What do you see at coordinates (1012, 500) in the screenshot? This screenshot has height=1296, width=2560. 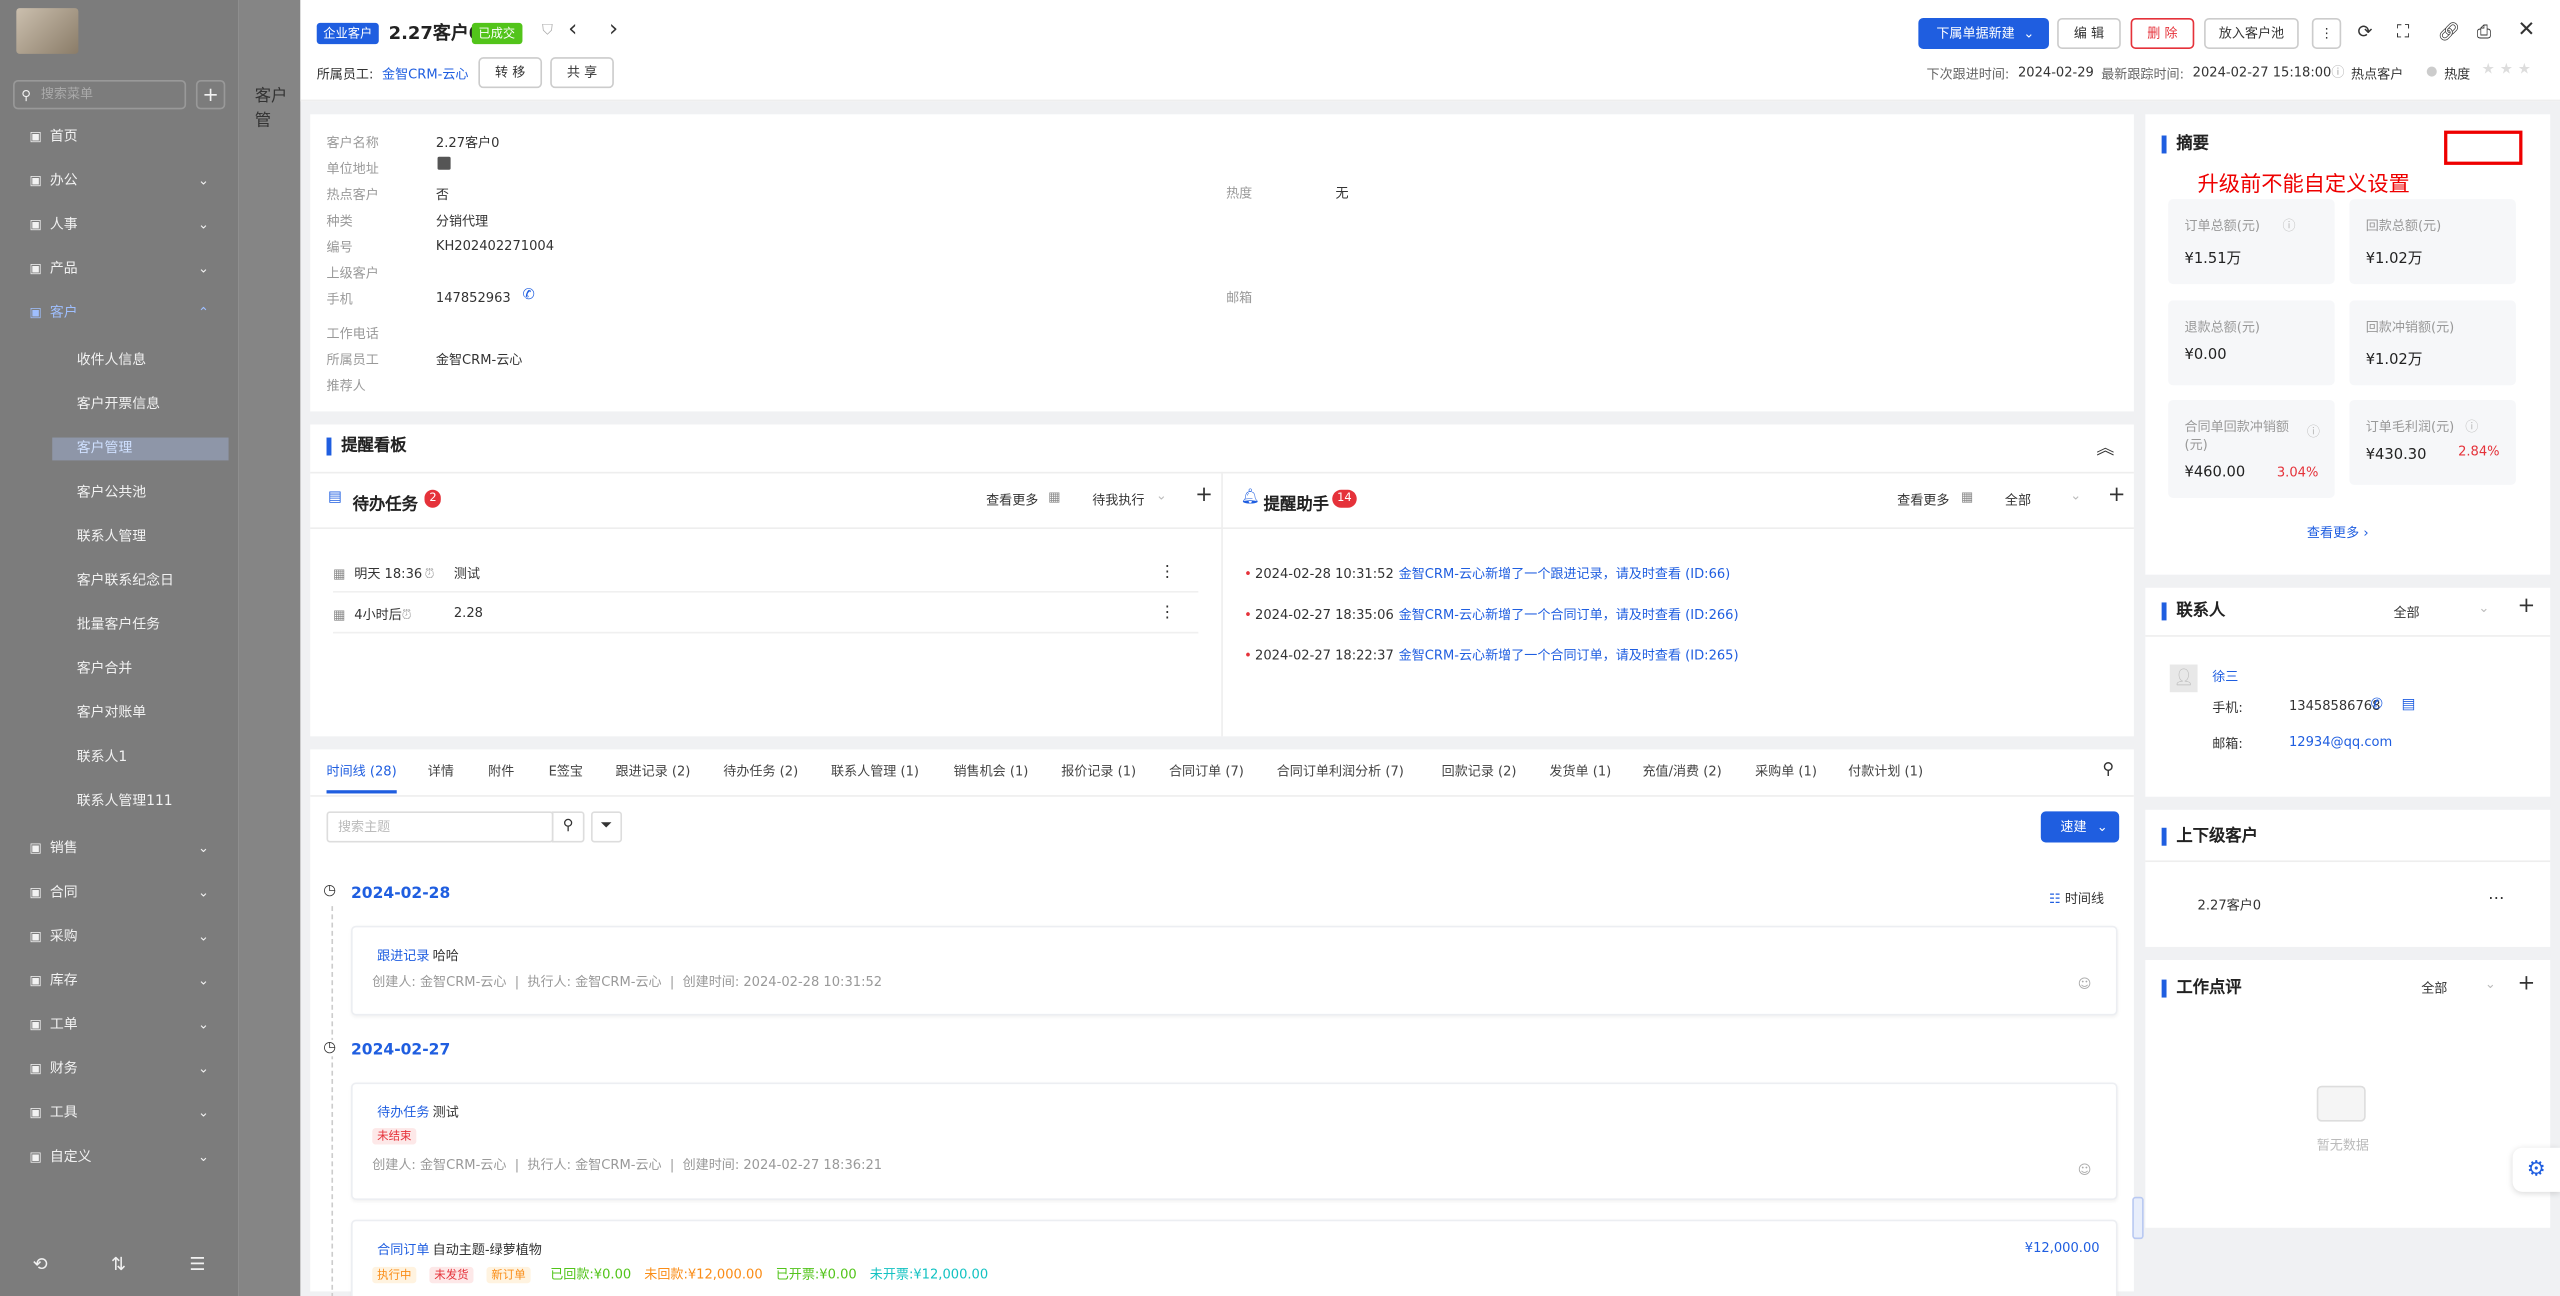 I see `todo-more-link: 查看更多` at bounding box center [1012, 500].